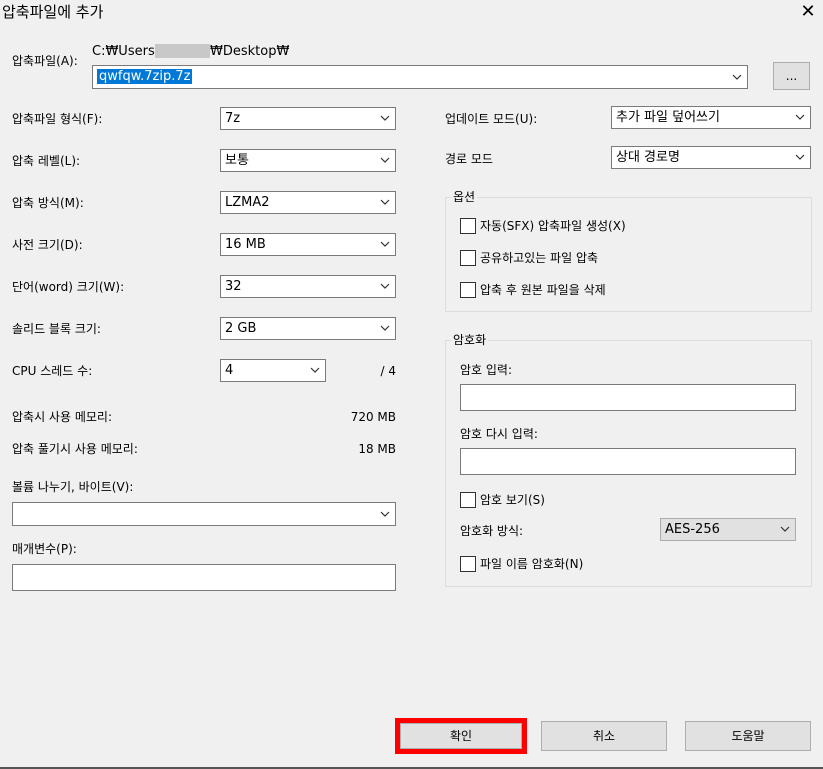 This screenshot has height=769, width=823. Describe the element at coordinates (539, 258) in the screenshot. I see `shared-label: 공유하고있는 파일 압축` at that location.